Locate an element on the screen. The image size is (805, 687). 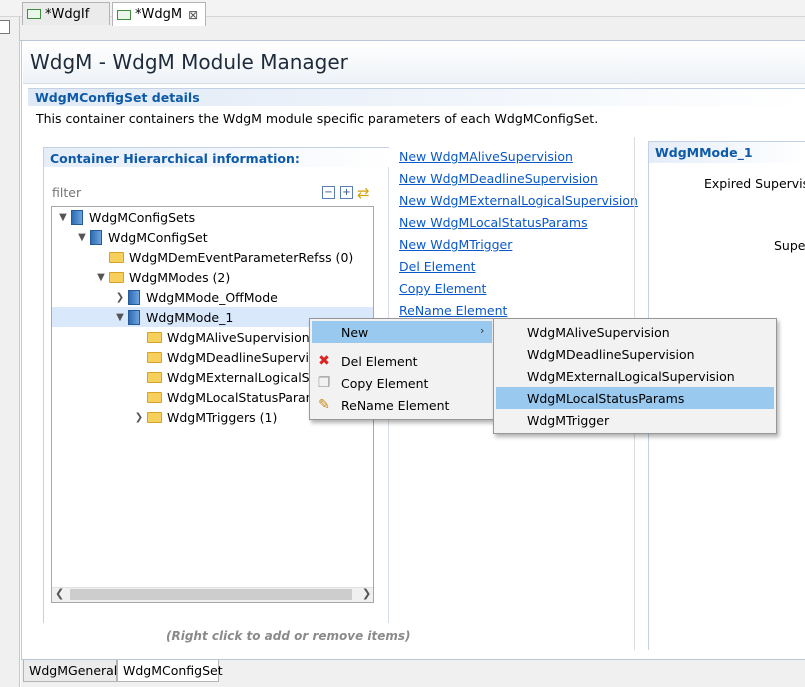
scroll-left-icon: ❮ is located at coordinates (59, 593).